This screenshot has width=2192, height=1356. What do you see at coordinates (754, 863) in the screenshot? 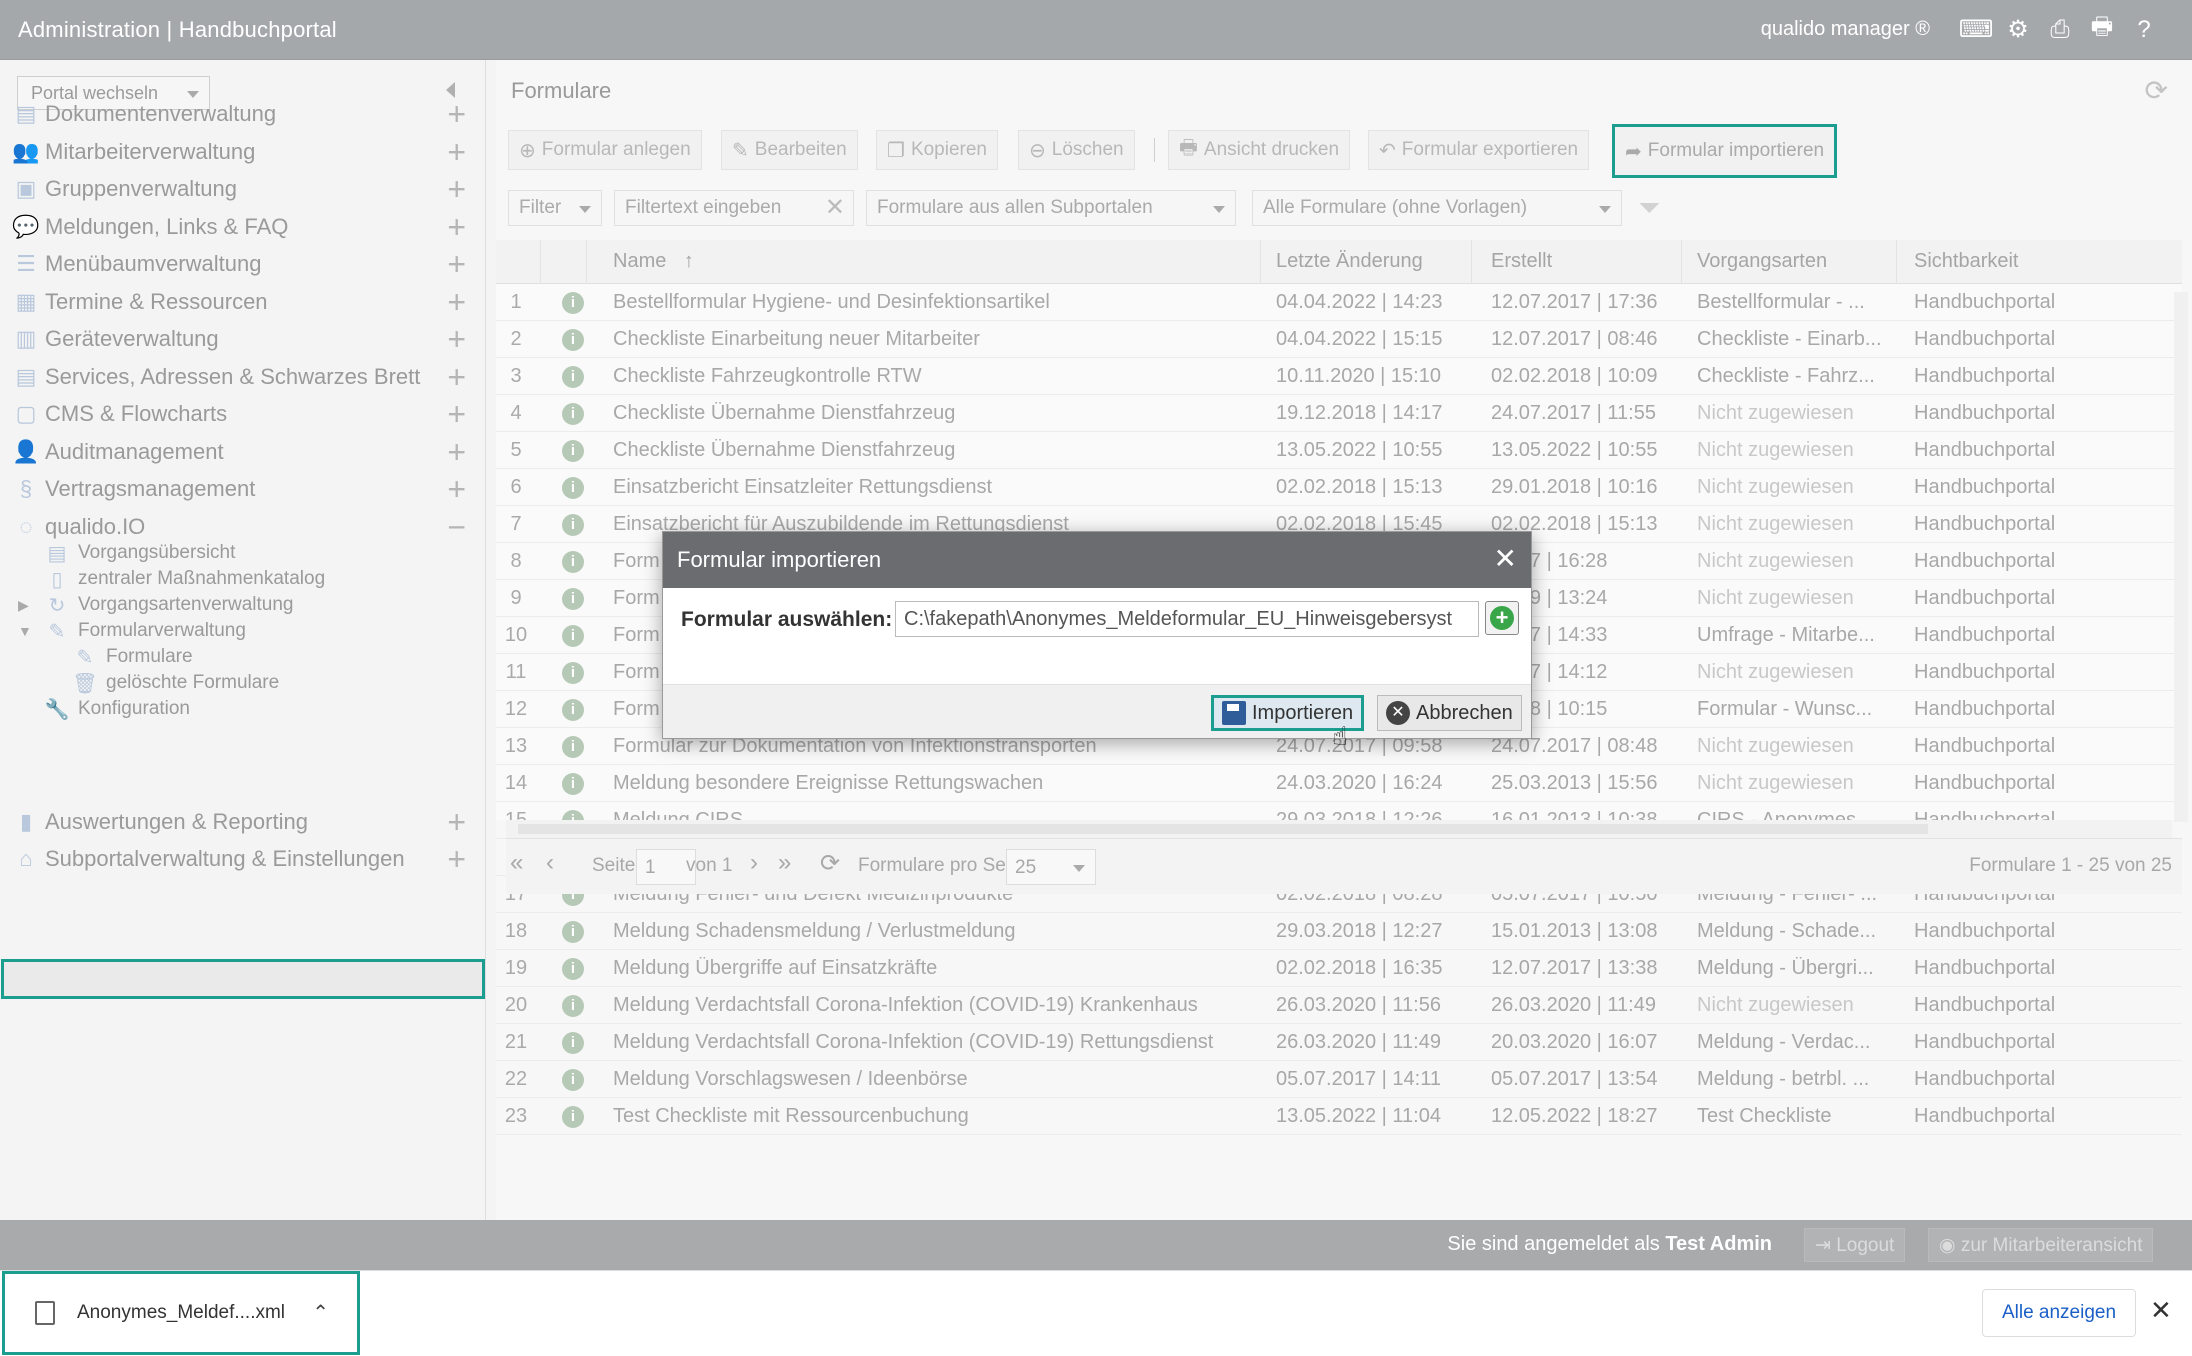
I see `next-page-icon: ›` at bounding box center [754, 863].